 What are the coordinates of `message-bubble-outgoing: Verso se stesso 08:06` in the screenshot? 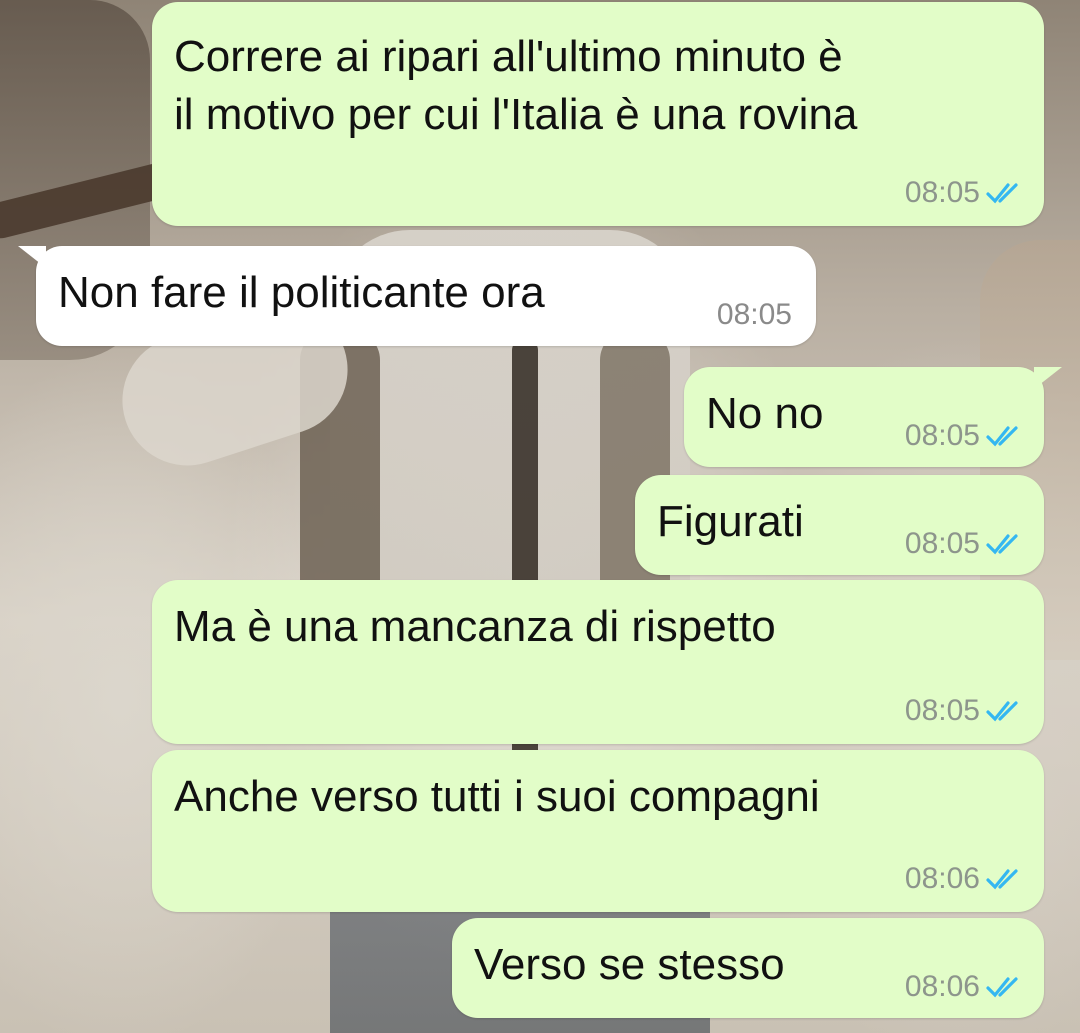 It's located at (748, 968).